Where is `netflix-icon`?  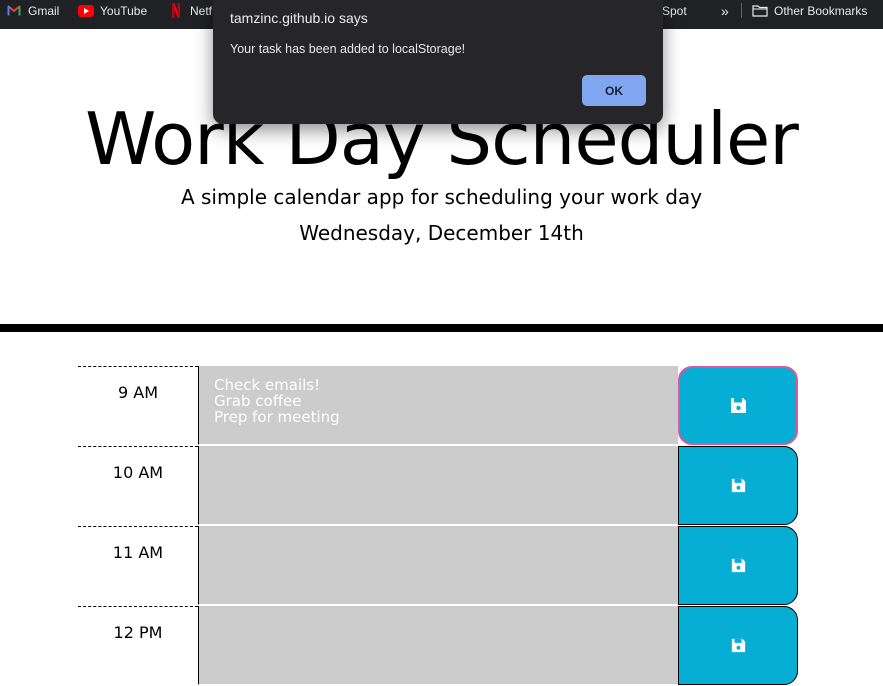 netflix-icon is located at coordinates (176, 11).